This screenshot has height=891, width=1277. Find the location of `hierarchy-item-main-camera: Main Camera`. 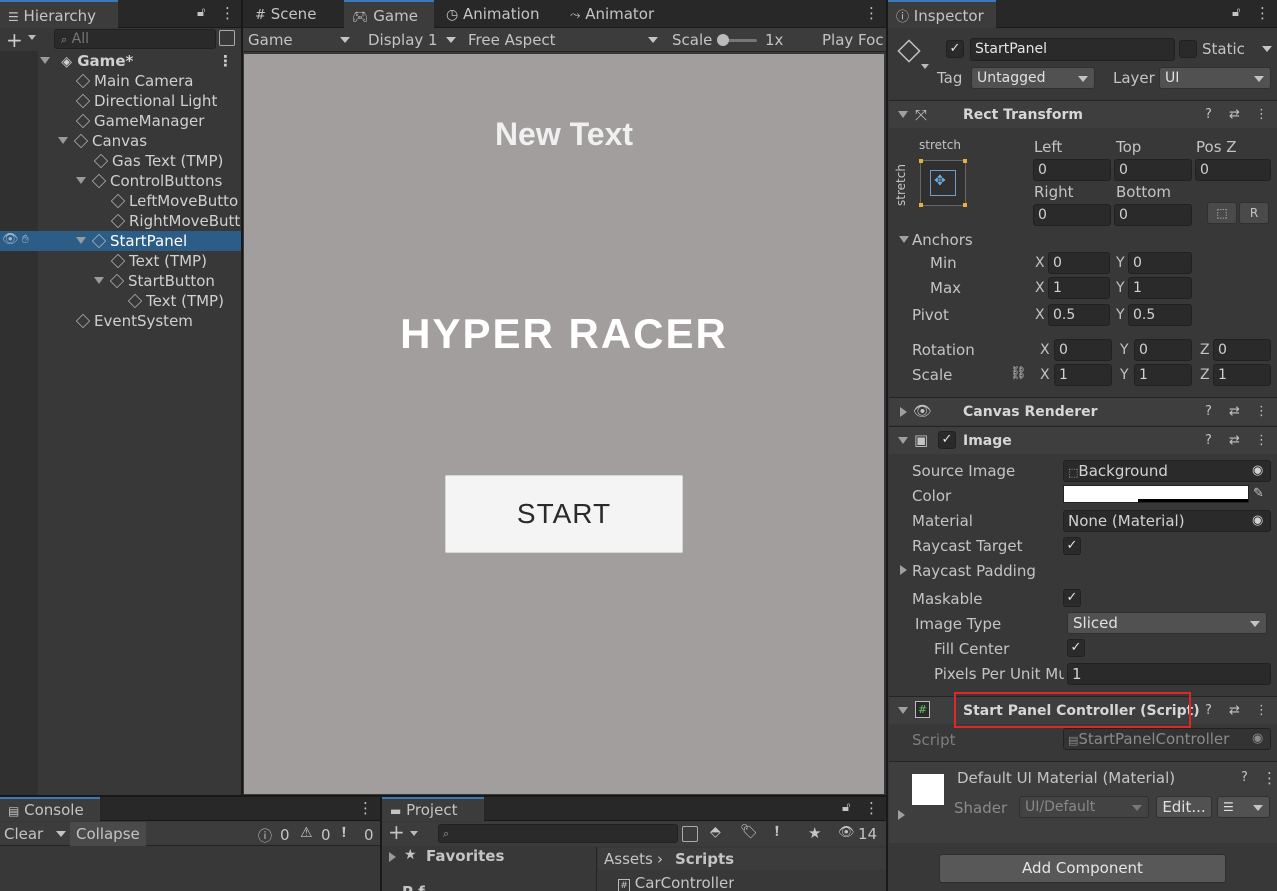

hierarchy-item-main-camera: Main Camera is located at coordinates (134, 81).